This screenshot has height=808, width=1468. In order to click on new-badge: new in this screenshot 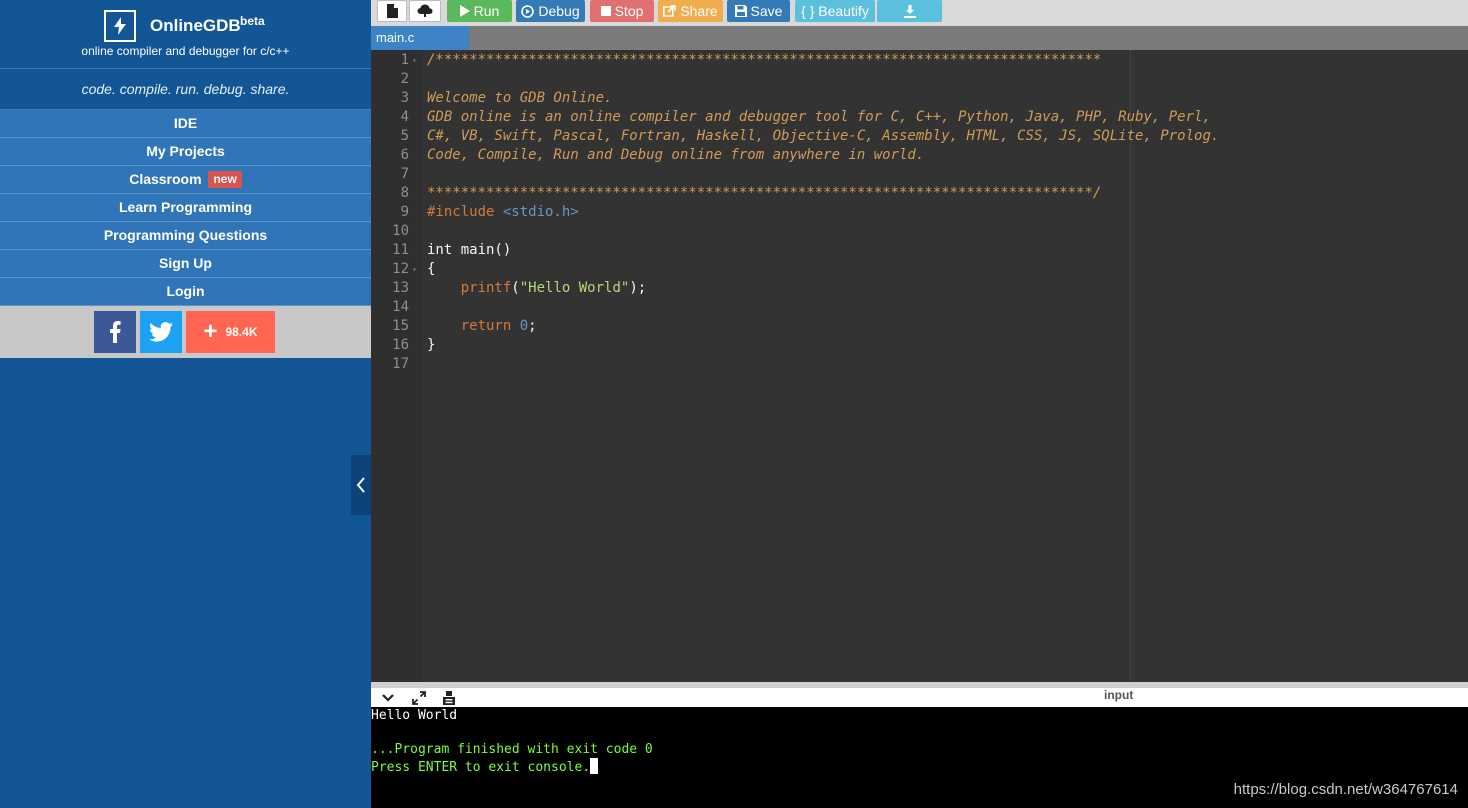, I will do `click(225, 179)`.